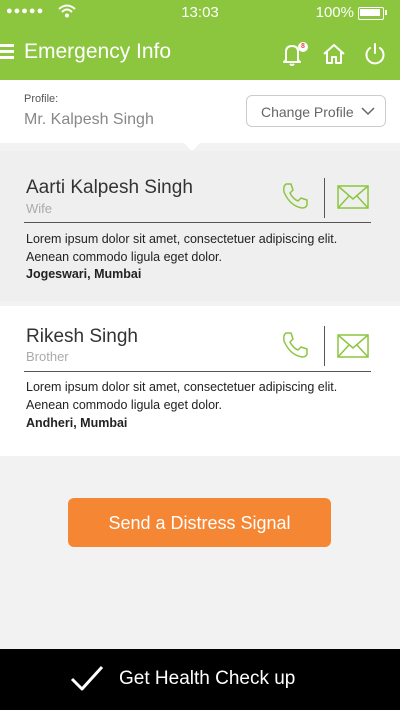  Describe the element at coordinates (307, 112) in the screenshot. I see `change-profile-label: Change Profile` at that location.